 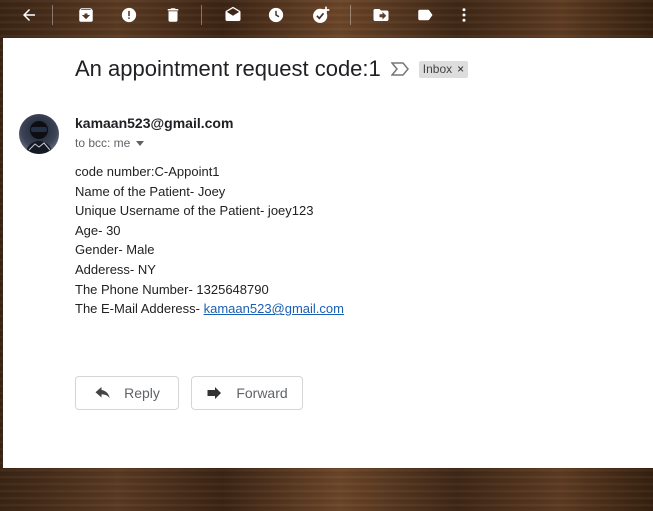 What do you see at coordinates (142, 393) in the screenshot?
I see `reply-label: Reply` at bounding box center [142, 393].